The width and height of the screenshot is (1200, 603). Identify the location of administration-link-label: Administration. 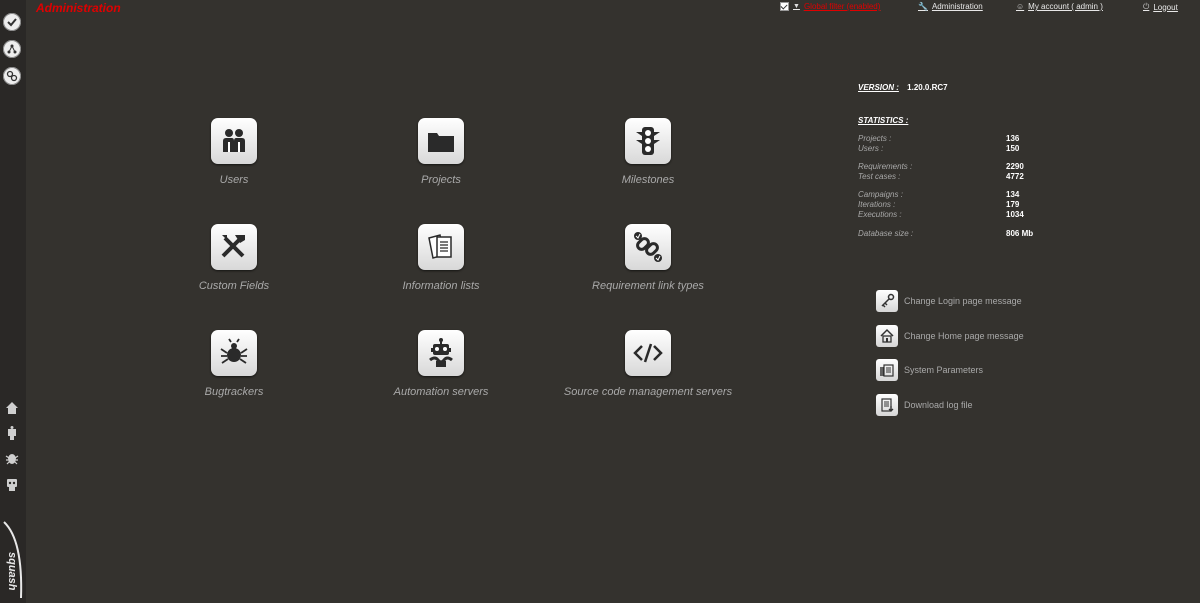
(957, 6).